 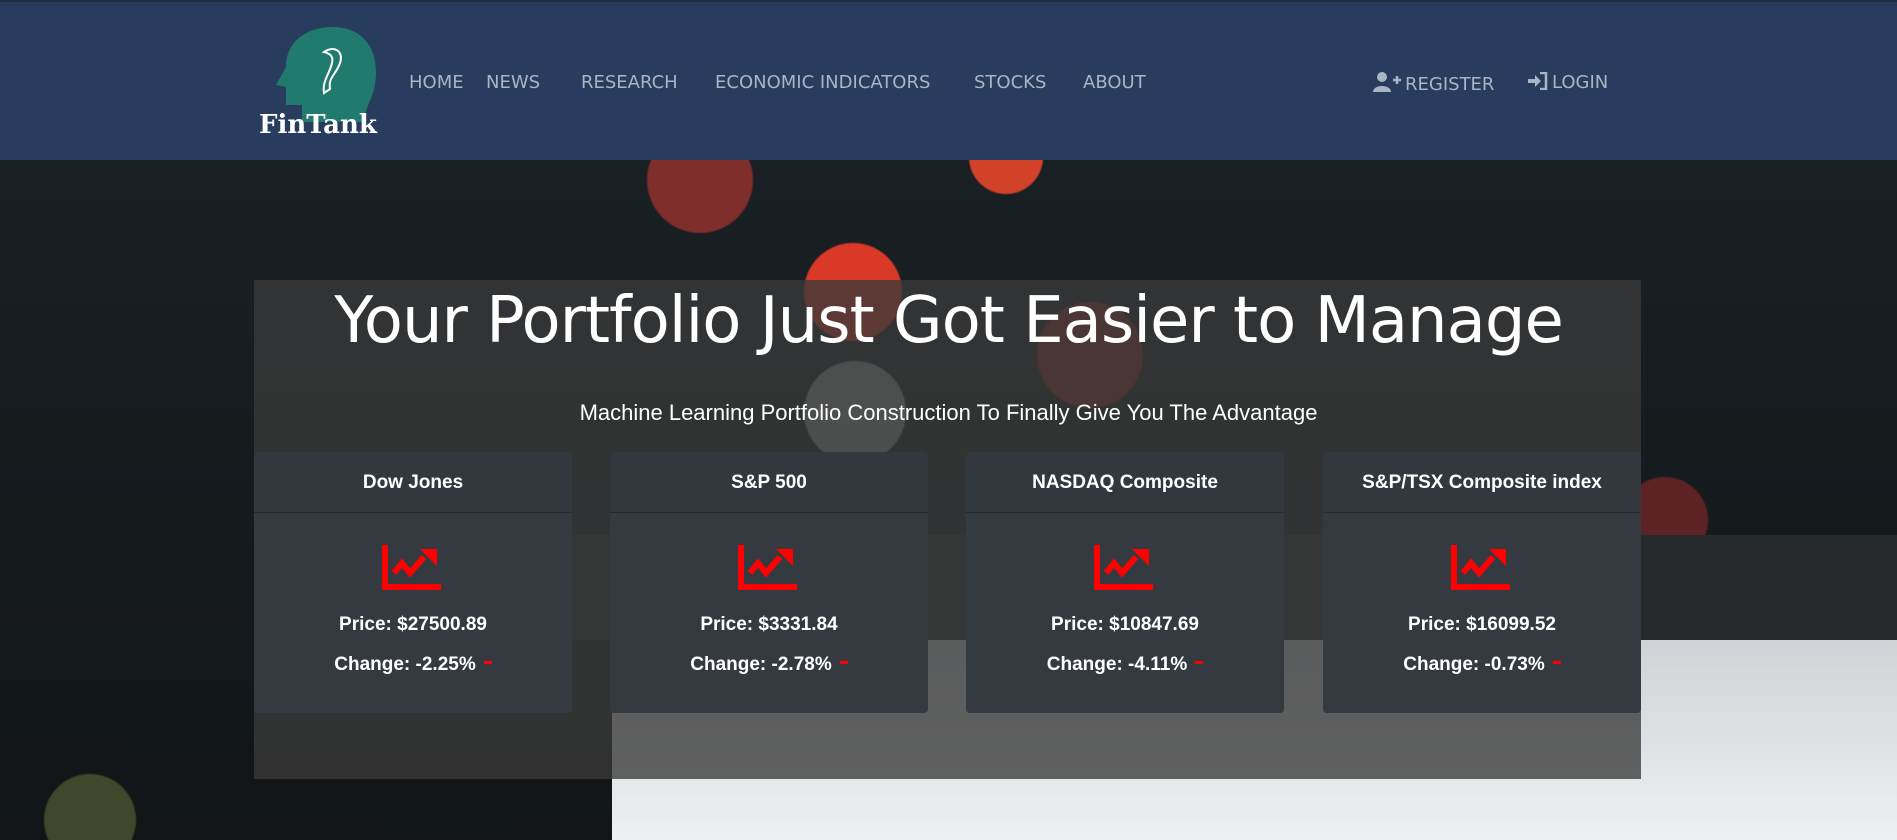 I want to click on index-change: Change: -0.73%, so click(x=1482, y=665).